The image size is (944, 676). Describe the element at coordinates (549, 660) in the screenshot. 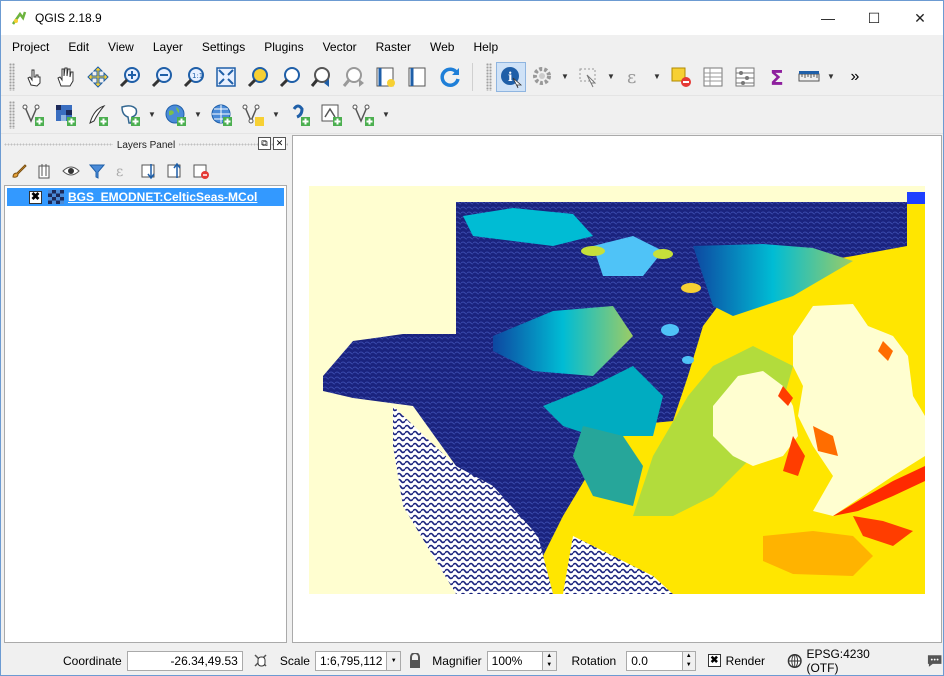

I see `magnifier-spinner: ▲ ▼` at that location.